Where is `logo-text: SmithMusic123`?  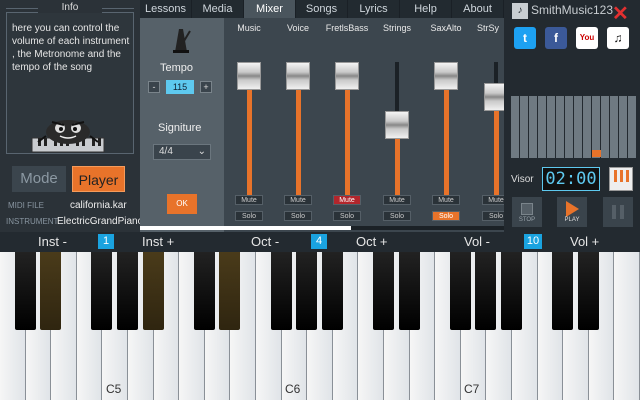
logo-text: SmithMusic123 is located at coordinates (572, 10).